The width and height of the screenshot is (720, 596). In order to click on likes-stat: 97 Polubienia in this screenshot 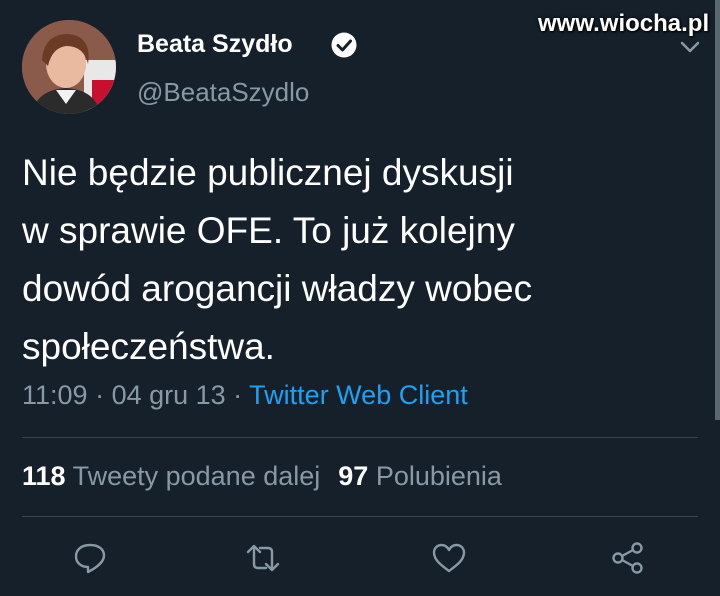, I will do `click(420, 476)`.